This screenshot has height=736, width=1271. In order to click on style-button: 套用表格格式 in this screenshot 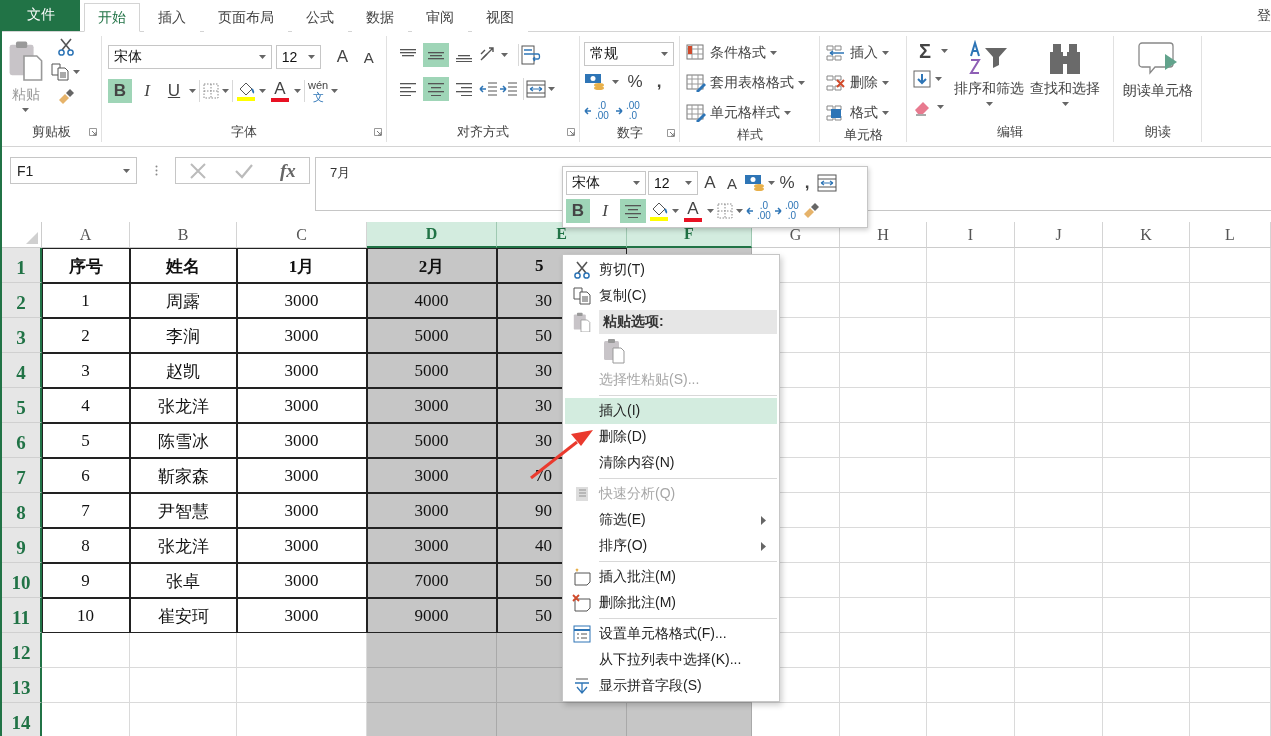, I will do `click(749, 83)`.